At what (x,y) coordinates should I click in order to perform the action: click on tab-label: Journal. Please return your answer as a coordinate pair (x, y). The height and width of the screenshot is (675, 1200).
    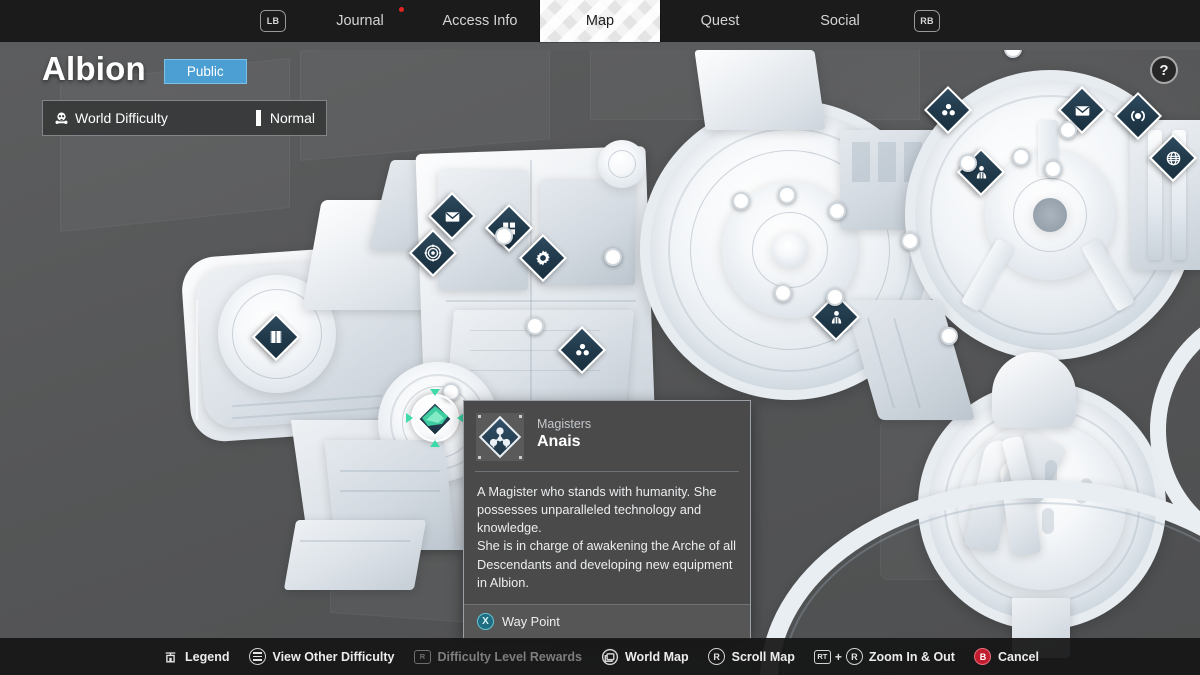
    Looking at the image, I should click on (360, 21).